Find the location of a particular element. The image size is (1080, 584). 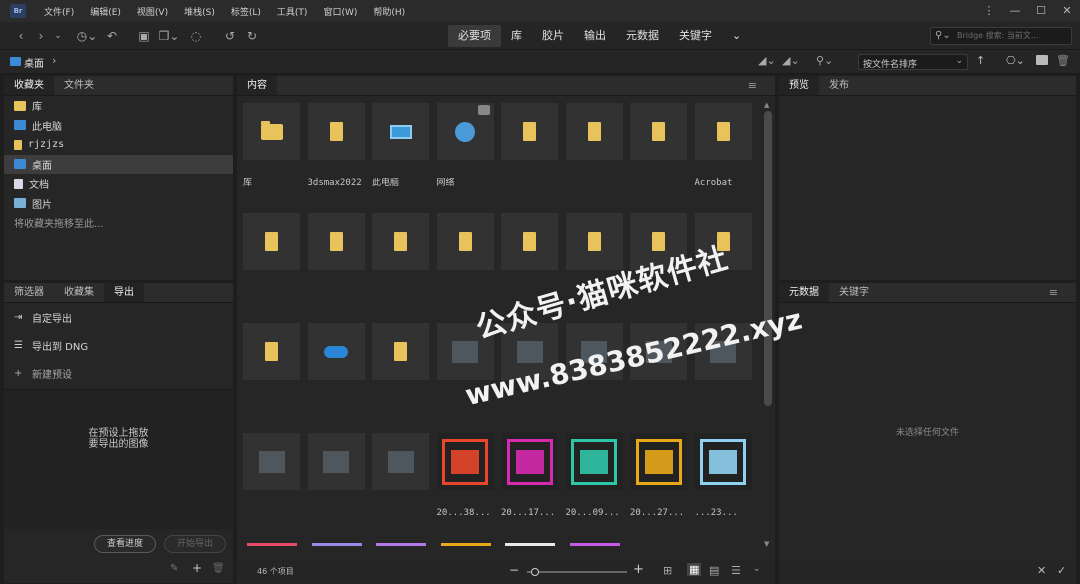

filter-icon: ⚲⌄ is located at coordinates (824, 60).